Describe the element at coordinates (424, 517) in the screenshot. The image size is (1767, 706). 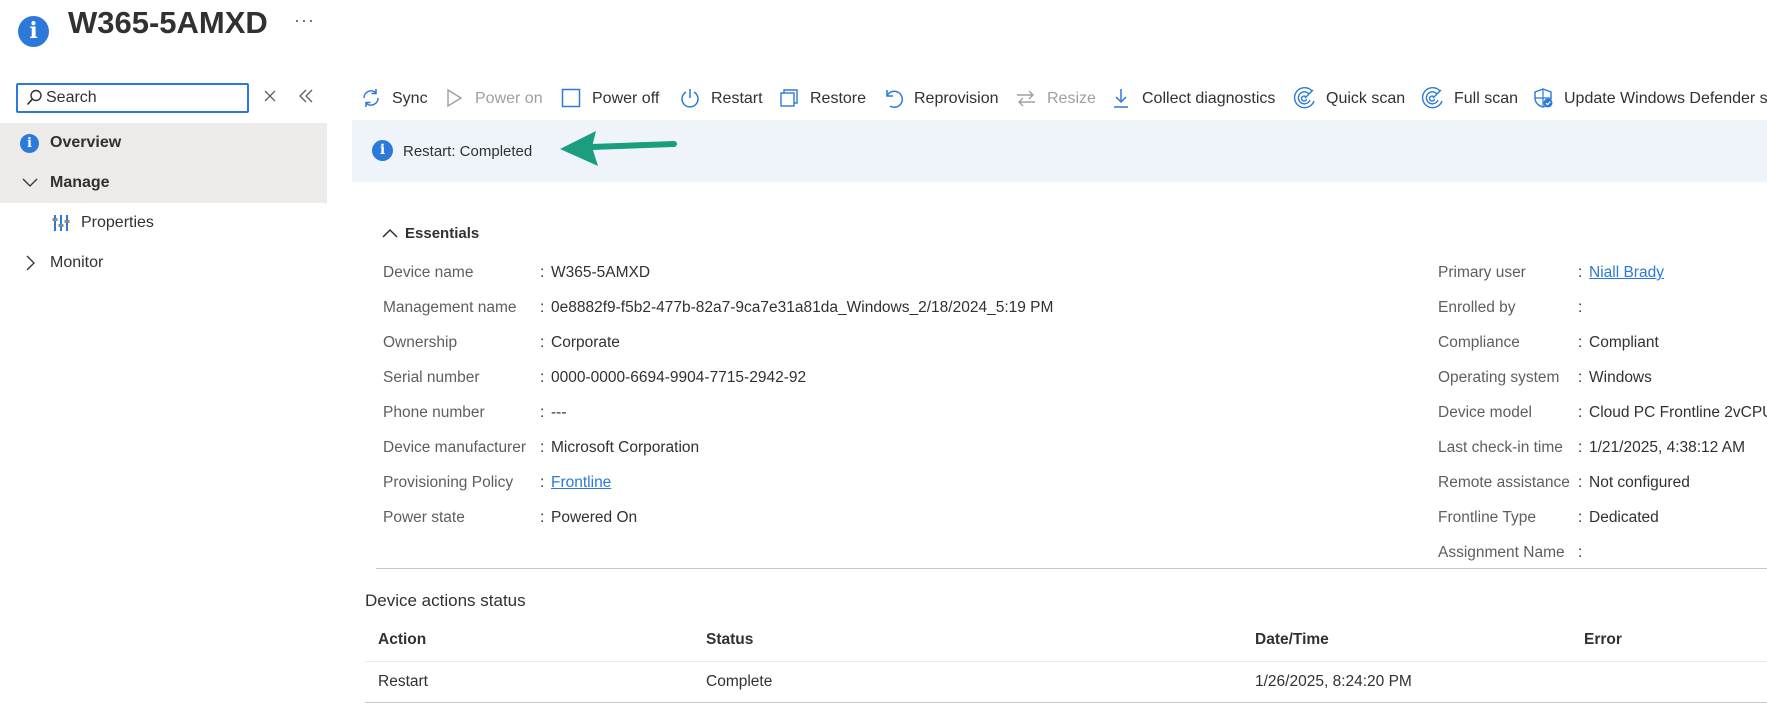
I see `prop-key: Power state` at that location.